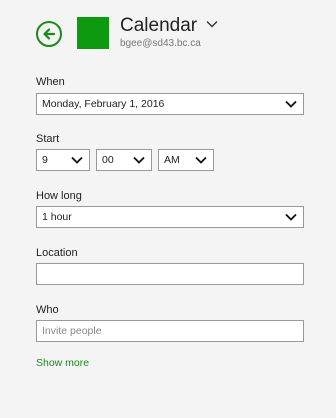 This screenshot has height=418, width=336. I want to click on back-arrow-icon, so click(49, 34).